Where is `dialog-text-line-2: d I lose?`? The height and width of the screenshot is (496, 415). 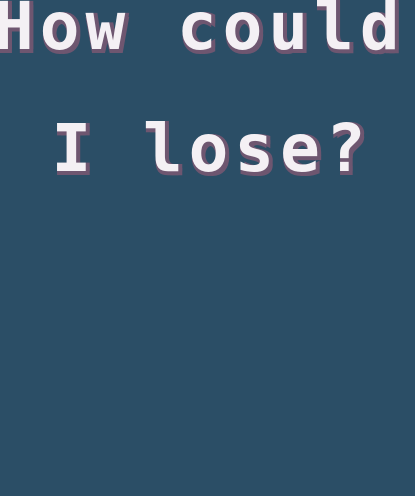
dialog-text-line-2: d I lose? is located at coordinates (186, 148).